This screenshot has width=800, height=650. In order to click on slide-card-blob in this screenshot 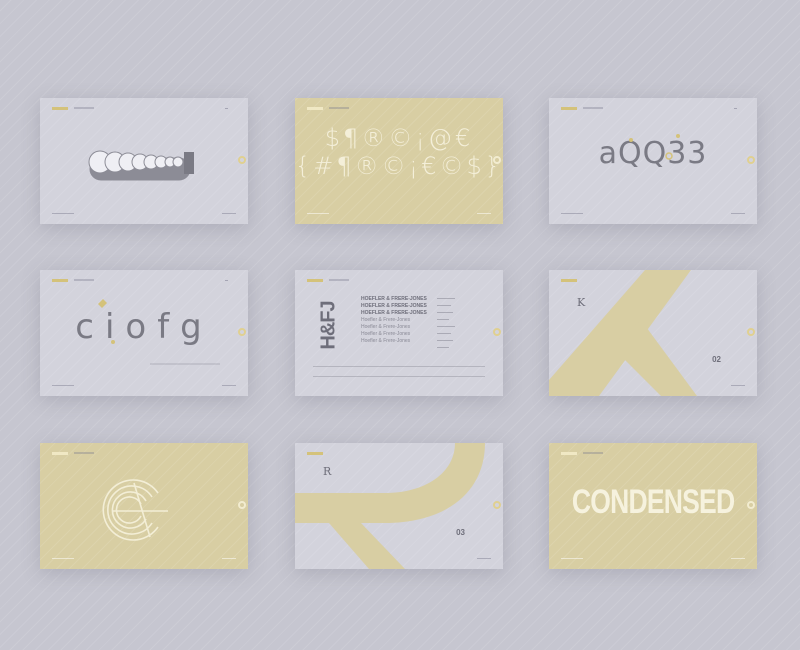, I will do `click(144, 161)`.